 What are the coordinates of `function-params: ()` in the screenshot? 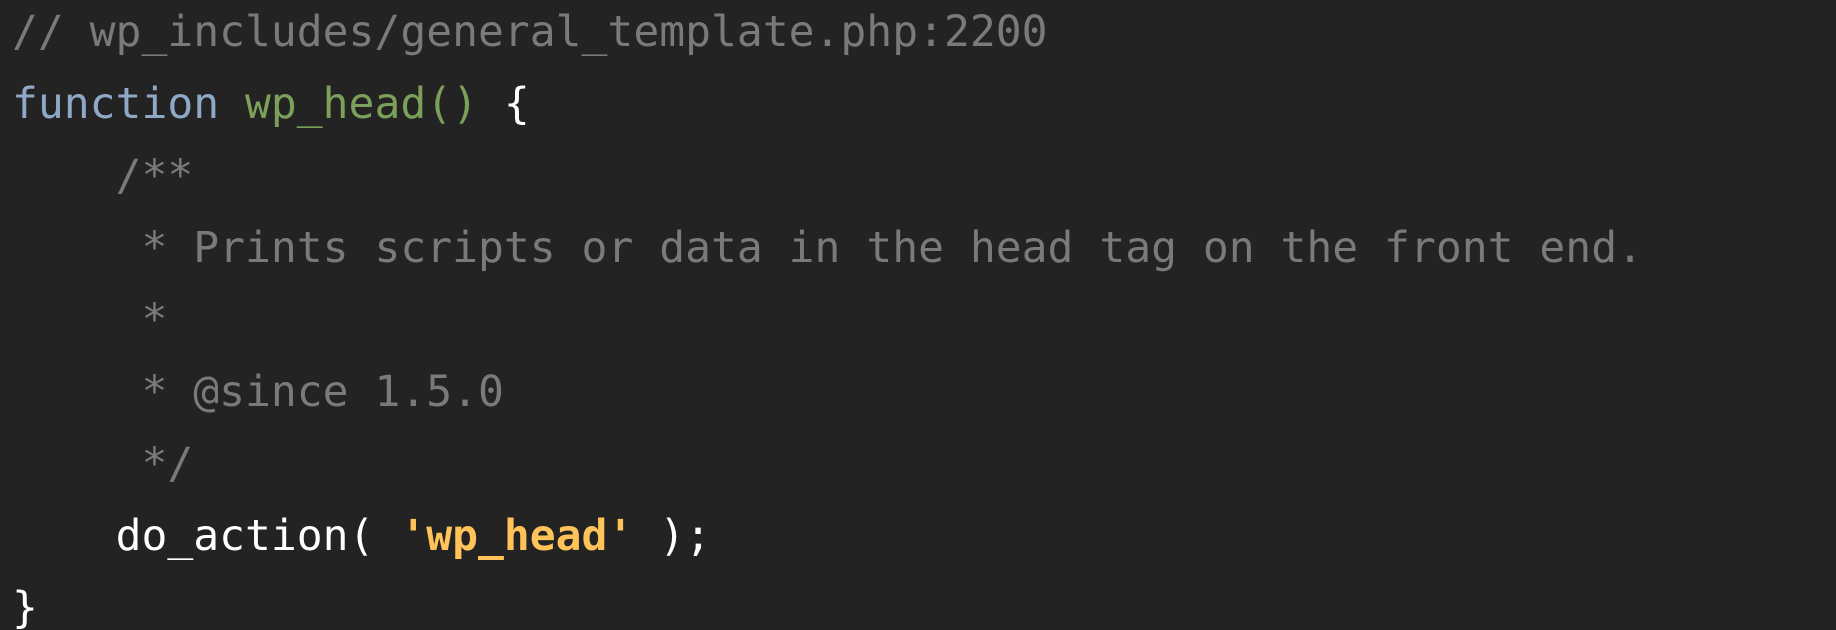 It's located at (452, 104).